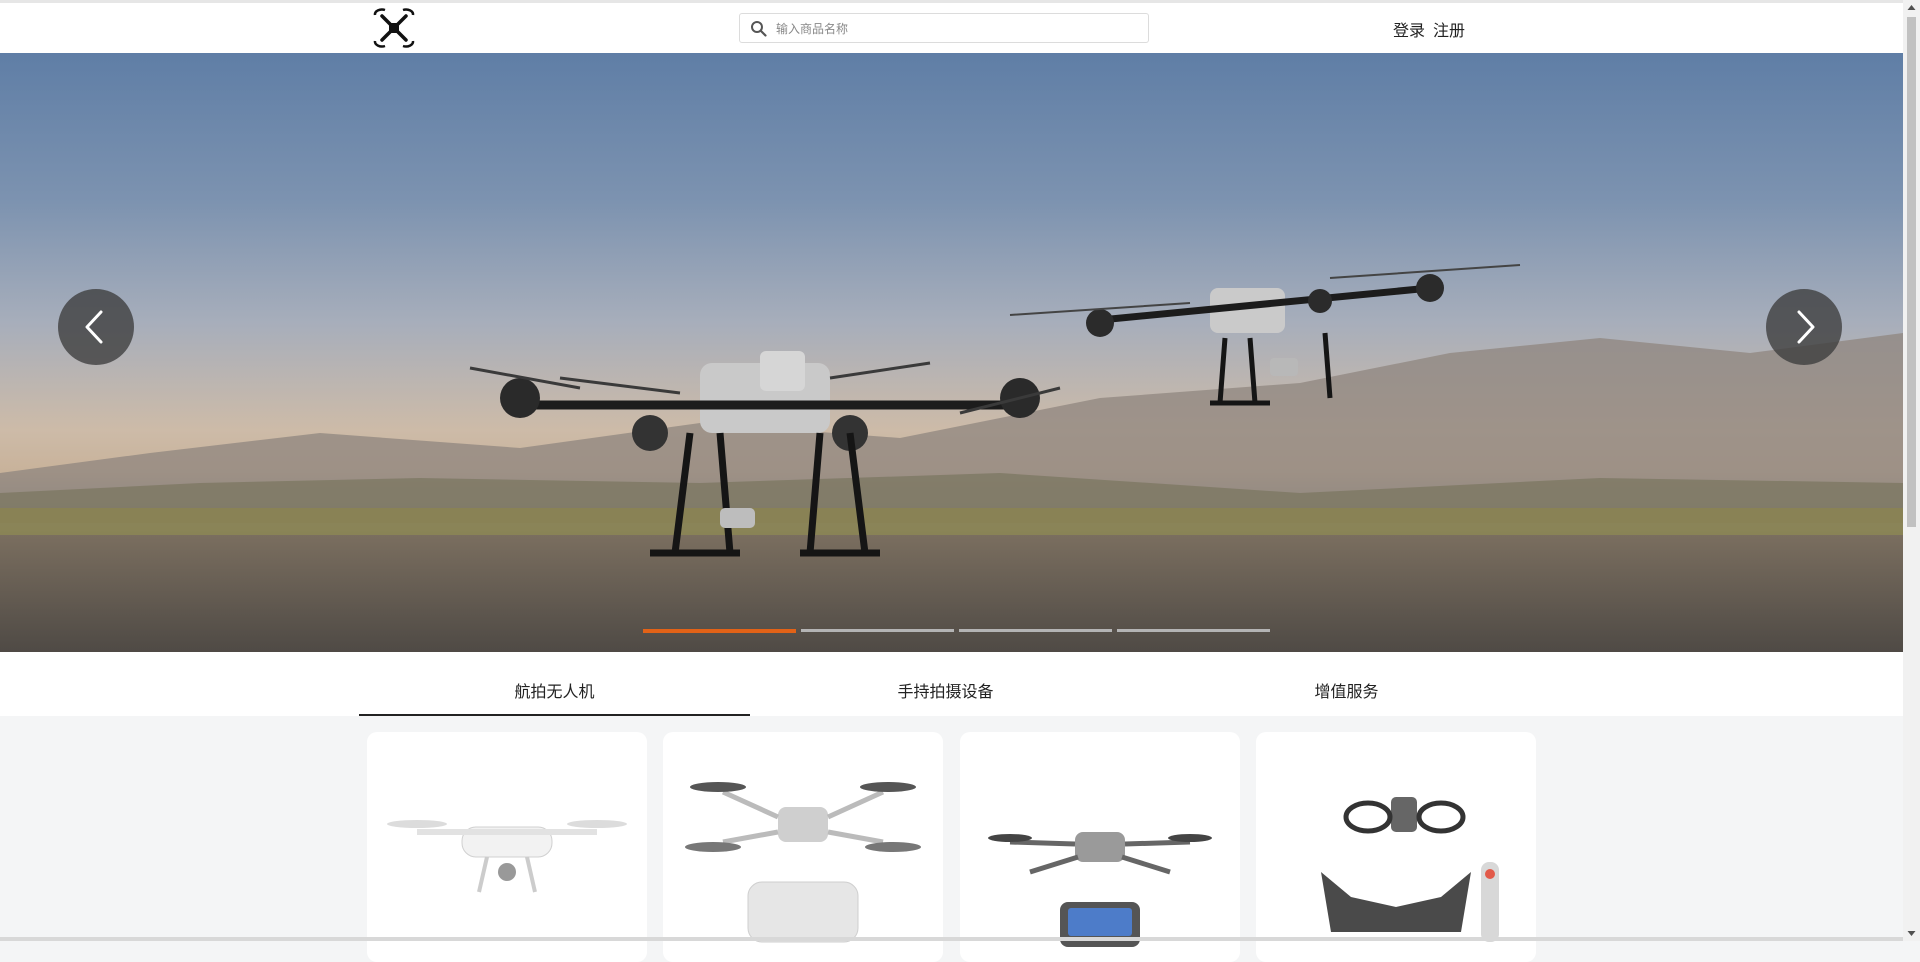 This screenshot has width=1920, height=962. Describe the element at coordinates (1911, 932) in the screenshot. I see `scroll-down-arrow-icon` at that location.